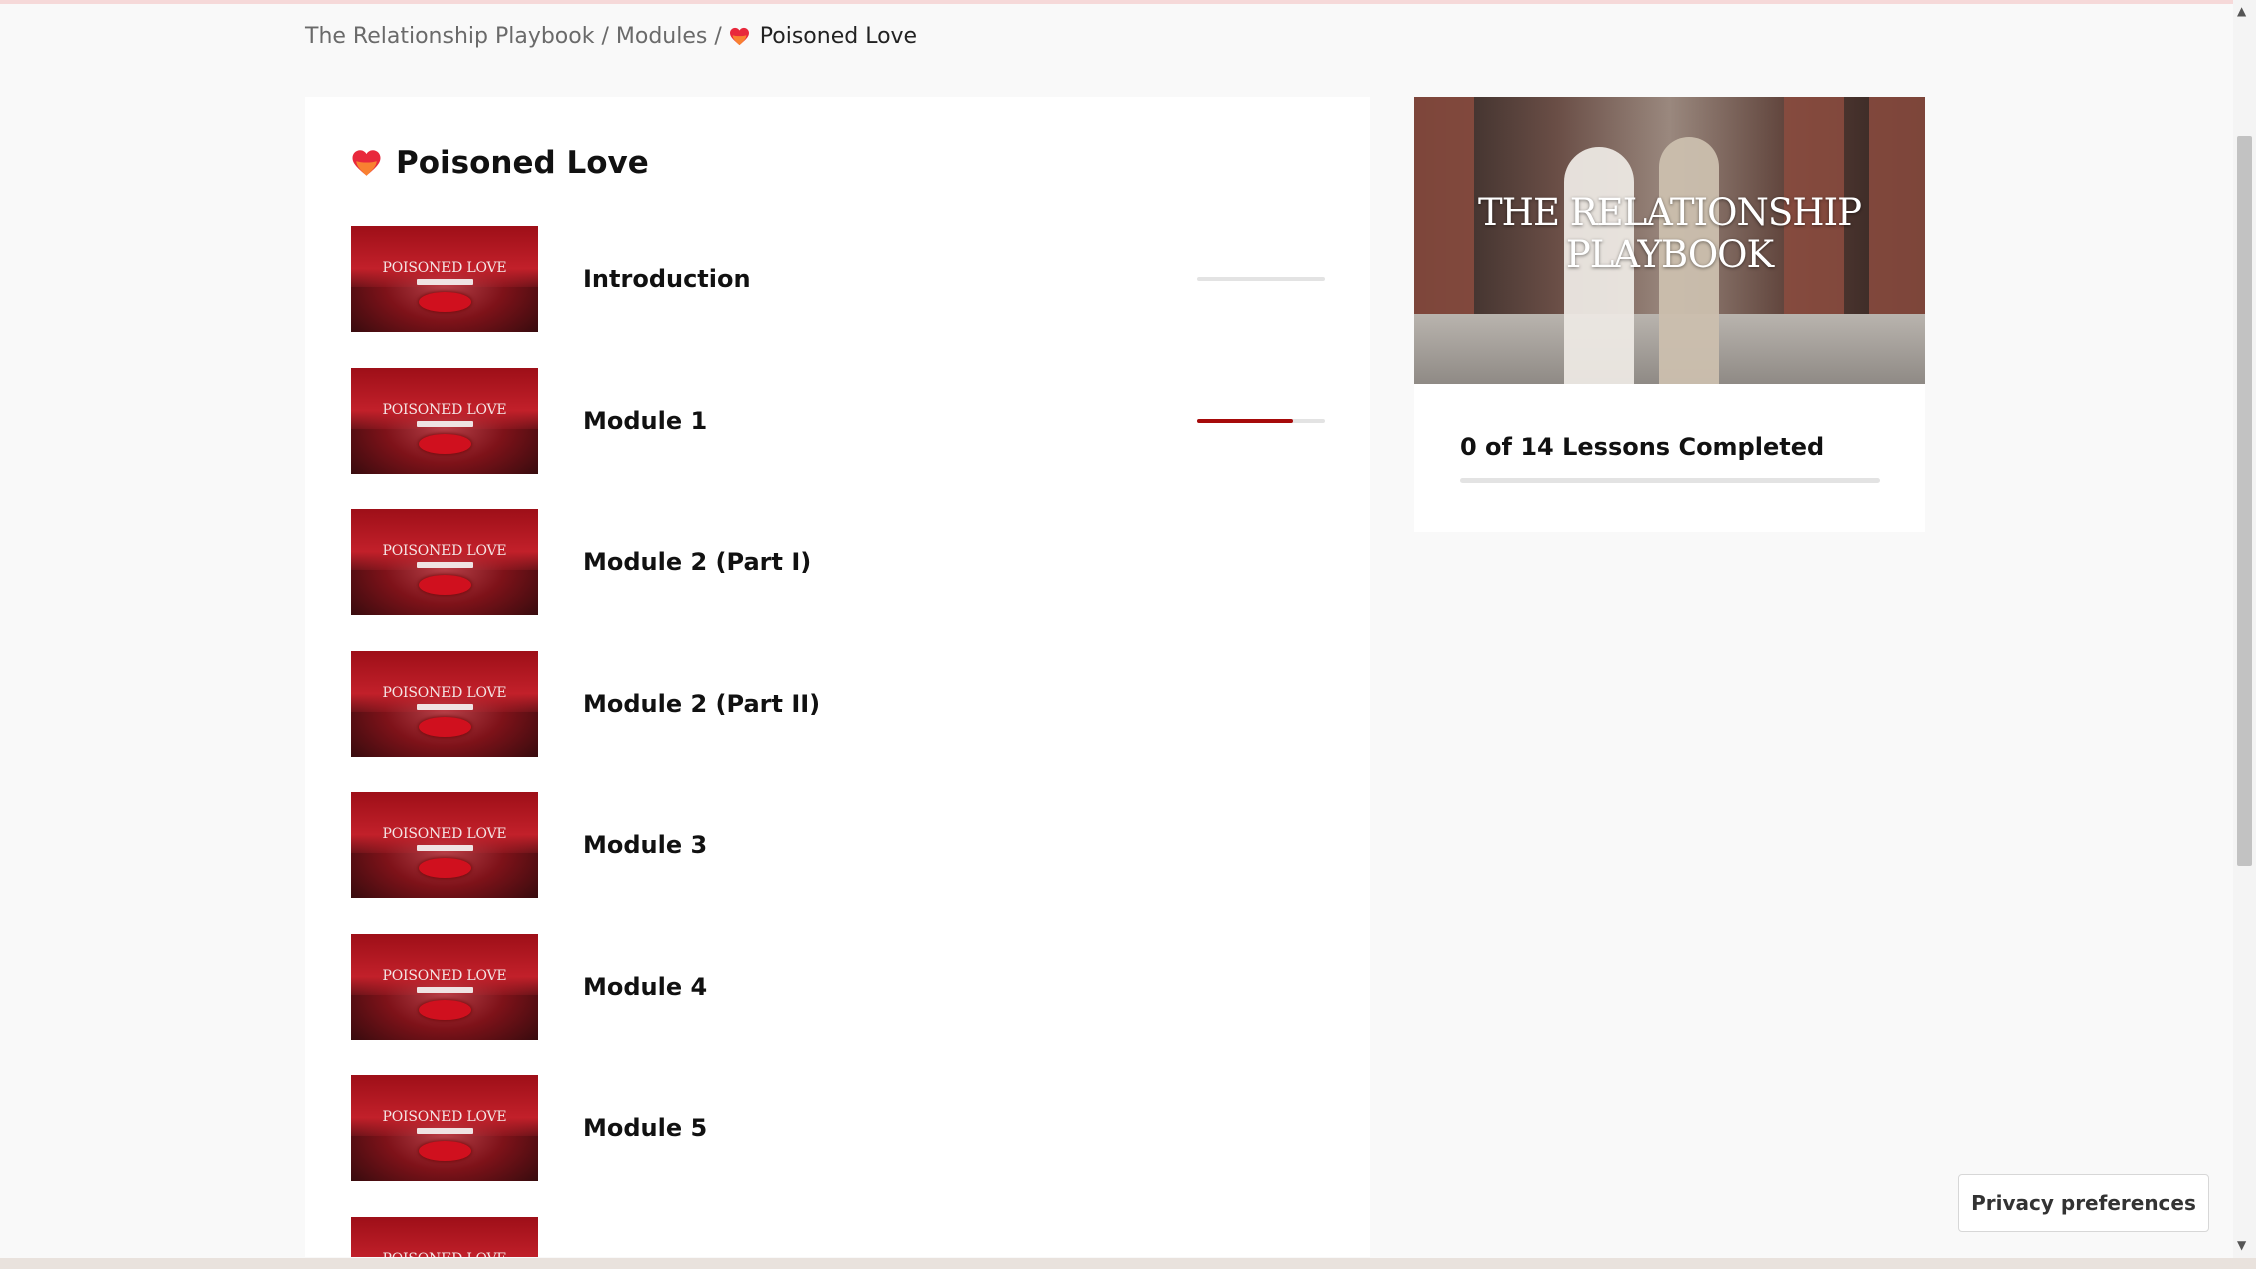  I want to click on page-title: Poisoned Love, so click(500, 163).